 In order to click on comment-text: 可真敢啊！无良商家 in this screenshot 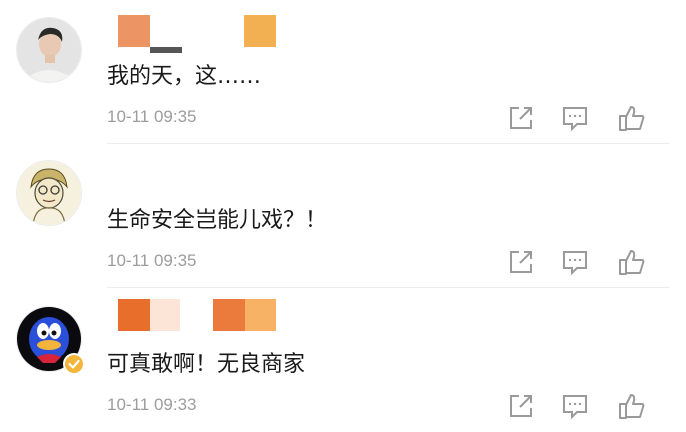, I will do `click(206, 364)`.